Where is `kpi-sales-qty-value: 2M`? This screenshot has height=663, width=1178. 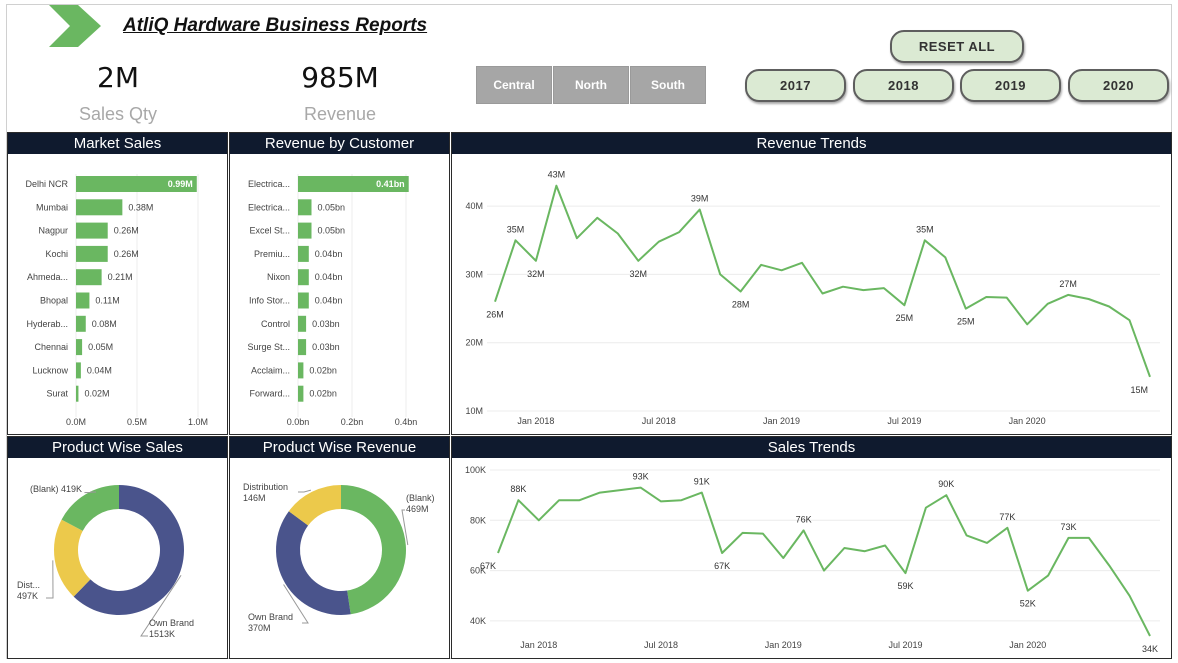
kpi-sales-qty-value: 2M is located at coordinates (118, 77).